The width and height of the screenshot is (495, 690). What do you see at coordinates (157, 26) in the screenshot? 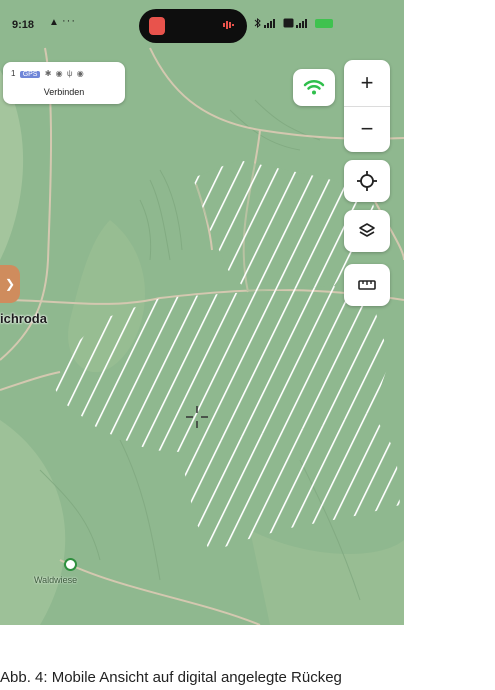
I see `record-app-icon` at bounding box center [157, 26].